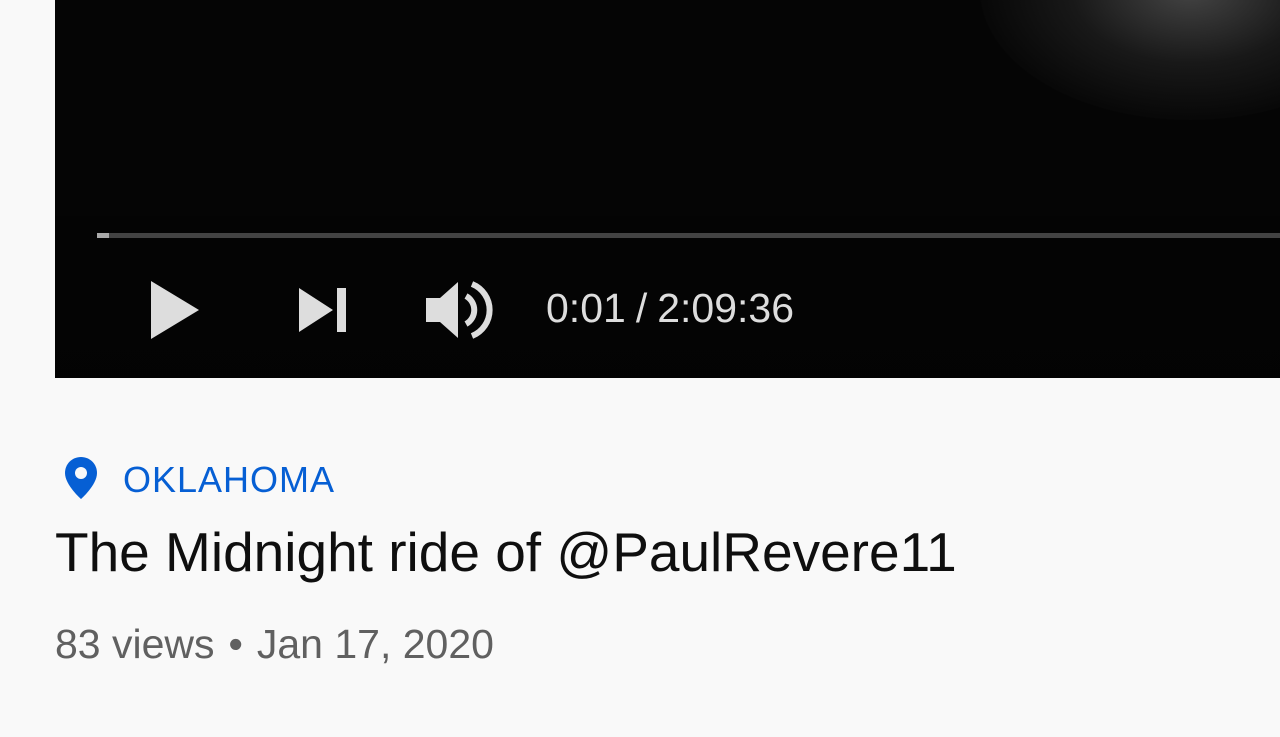 This screenshot has height=737, width=1280. What do you see at coordinates (667, 478) in the screenshot?
I see `location-row: OKLAHOMA` at bounding box center [667, 478].